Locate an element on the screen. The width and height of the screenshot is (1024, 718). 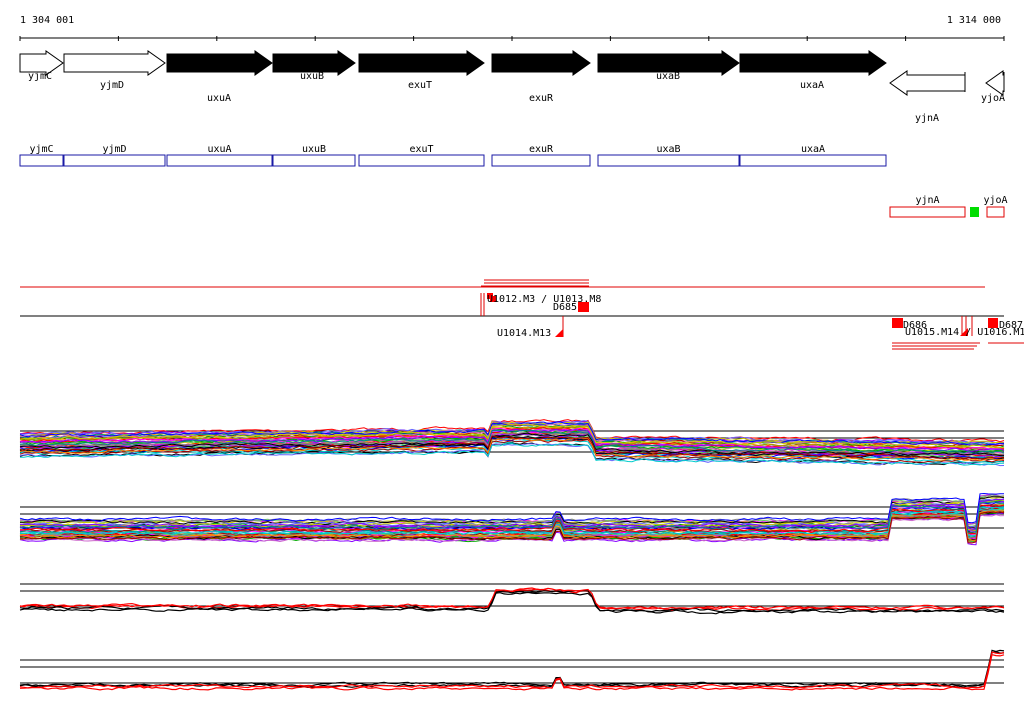
summary-panel-reverse is located at coordinates (512, 670).